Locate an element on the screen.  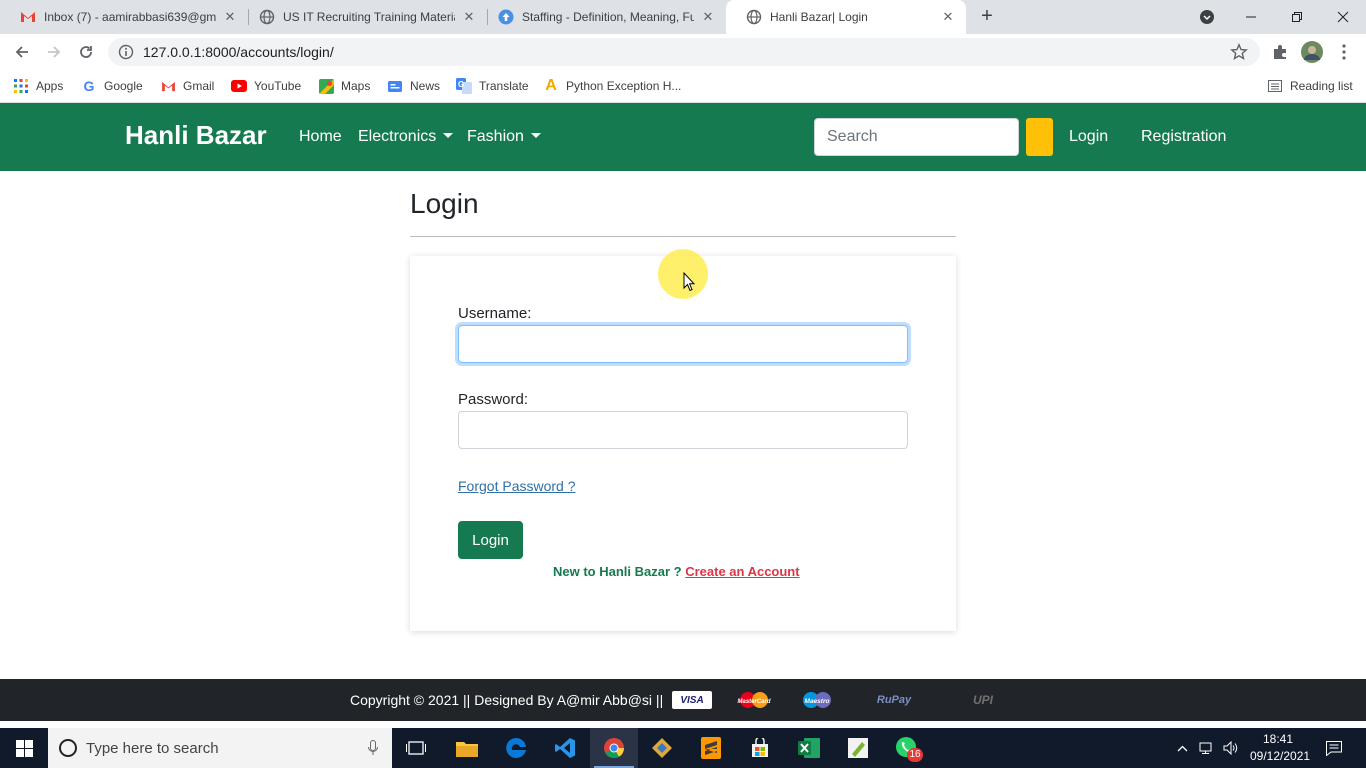
search-input is located at coordinates (916, 137).